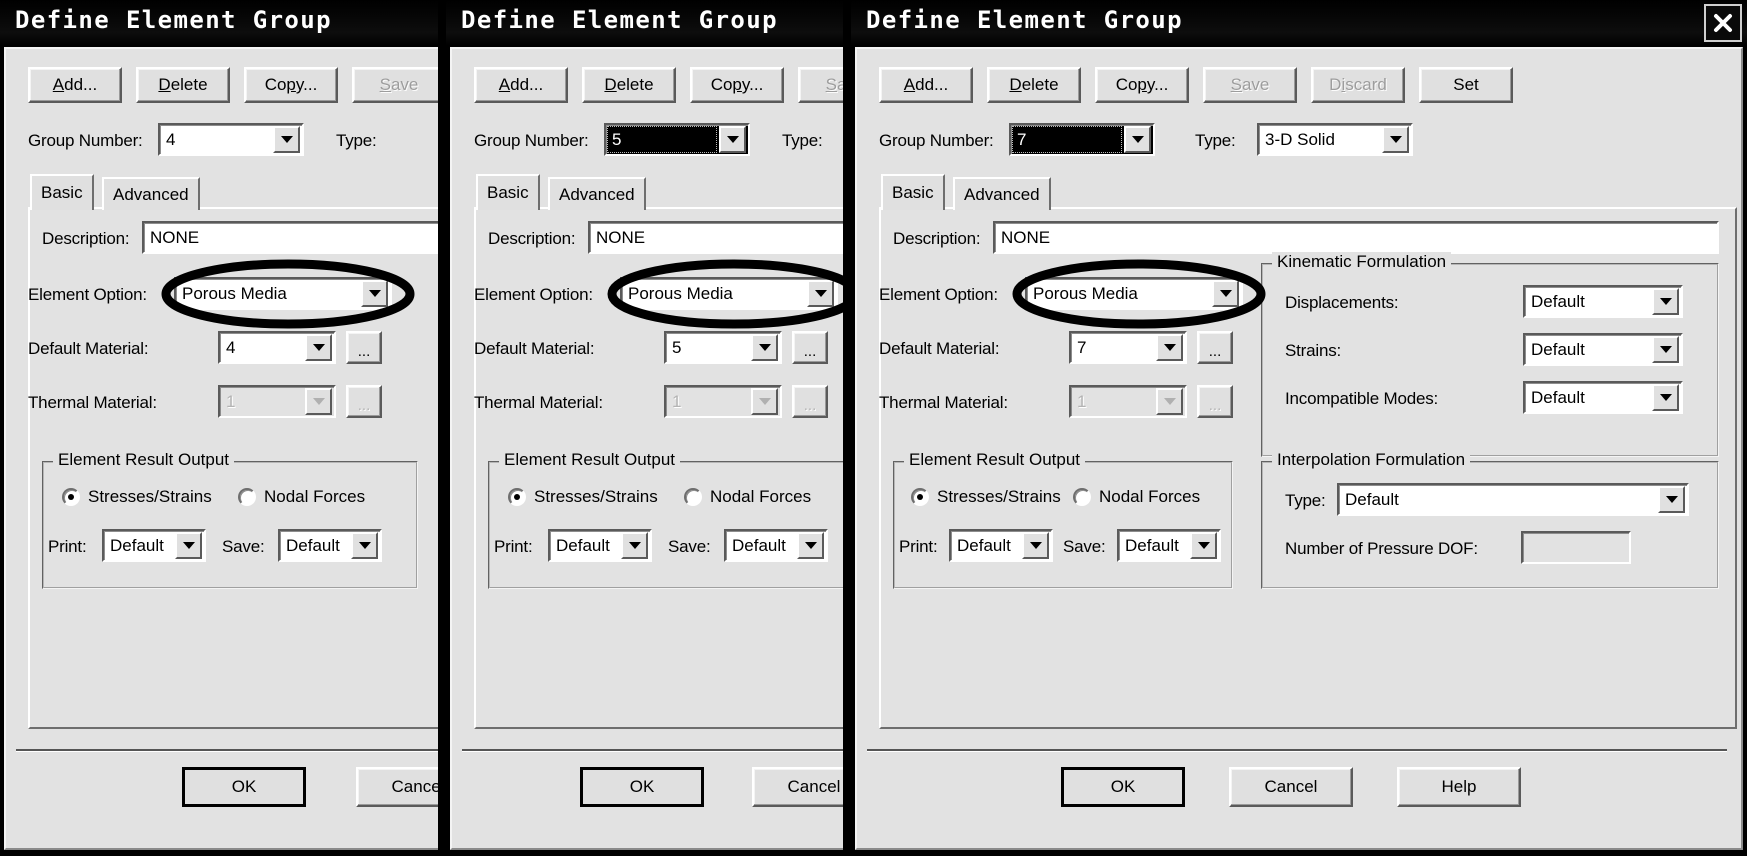 This screenshot has height=856, width=1747. What do you see at coordinates (137, 497) in the screenshot?
I see `radio-stresses-strains-1: Stresses/Strains` at bounding box center [137, 497].